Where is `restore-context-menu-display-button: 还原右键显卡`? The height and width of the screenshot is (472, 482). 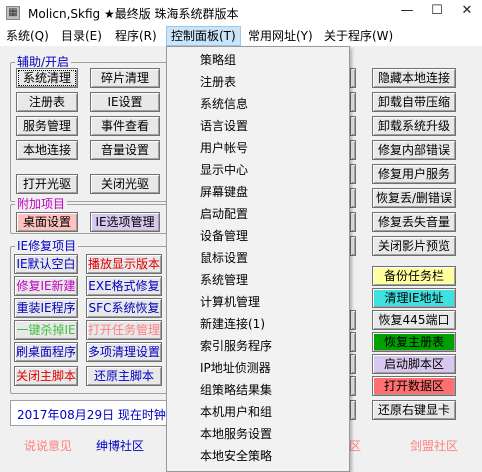 restore-context-menu-display-button: 还原右键显卡 is located at coordinates (414, 410).